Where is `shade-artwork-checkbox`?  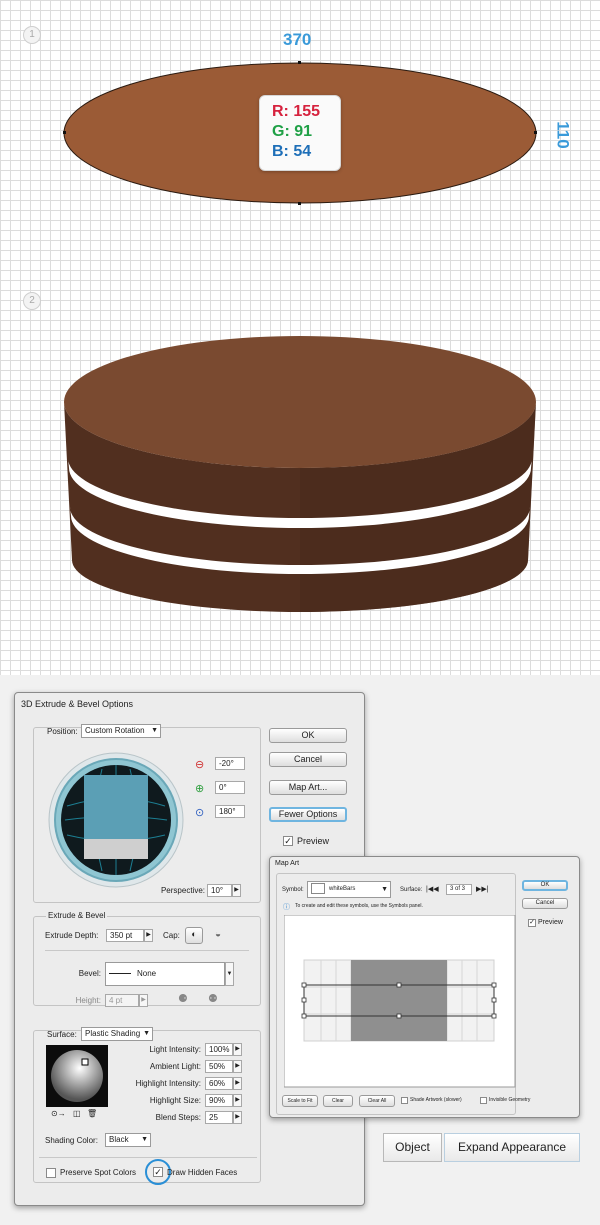
shade-artwork-checkbox is located at coordinates (404, 1100).